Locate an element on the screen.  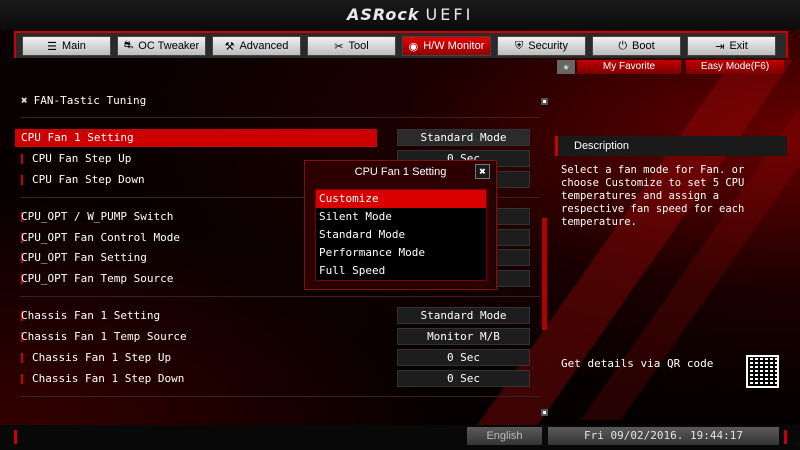
section-title: ✖ FAN-Tastic Tuning is located at coordinates (83, 100).